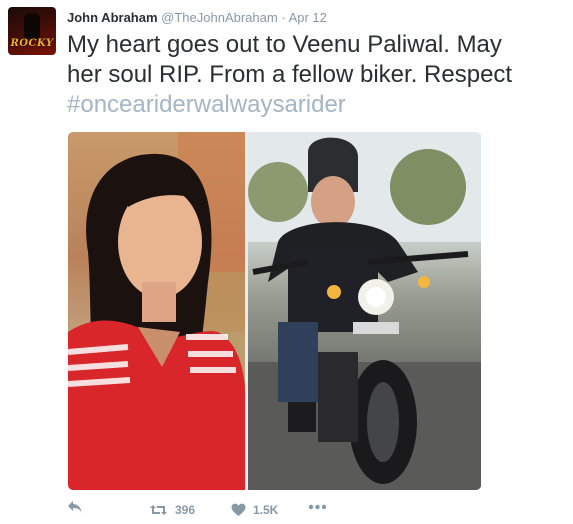  I want to click on retweet-icon, so click(158, 510).